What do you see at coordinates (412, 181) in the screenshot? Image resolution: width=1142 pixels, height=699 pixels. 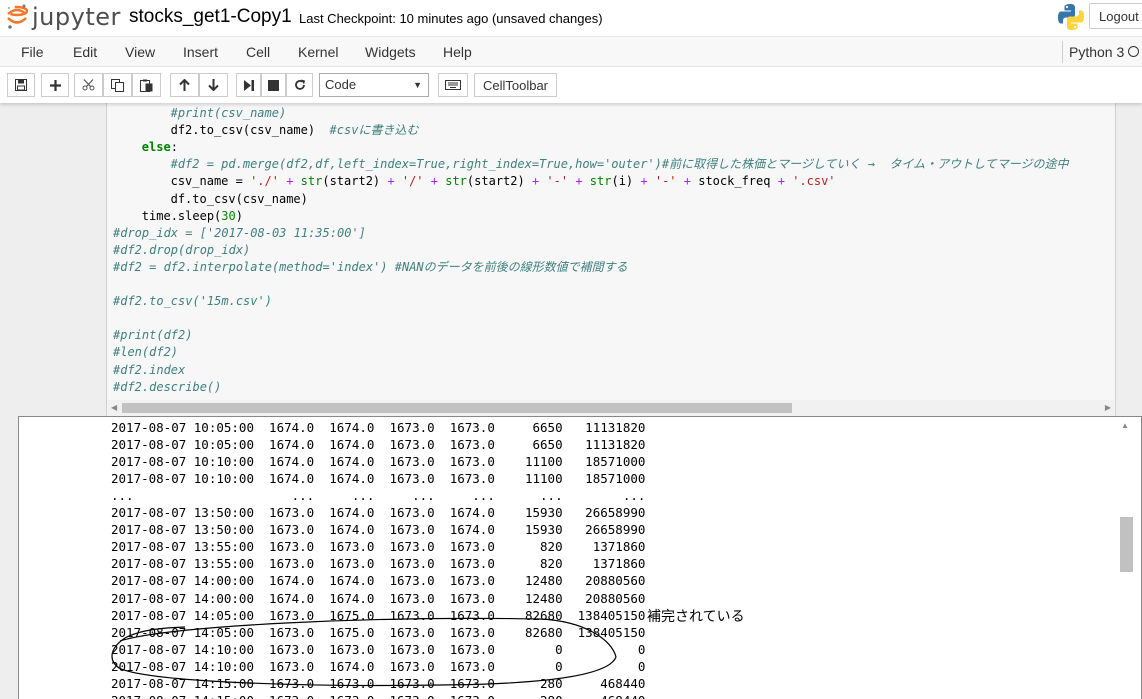 I see `code-token: '/'` at bounding box center [412, 181].